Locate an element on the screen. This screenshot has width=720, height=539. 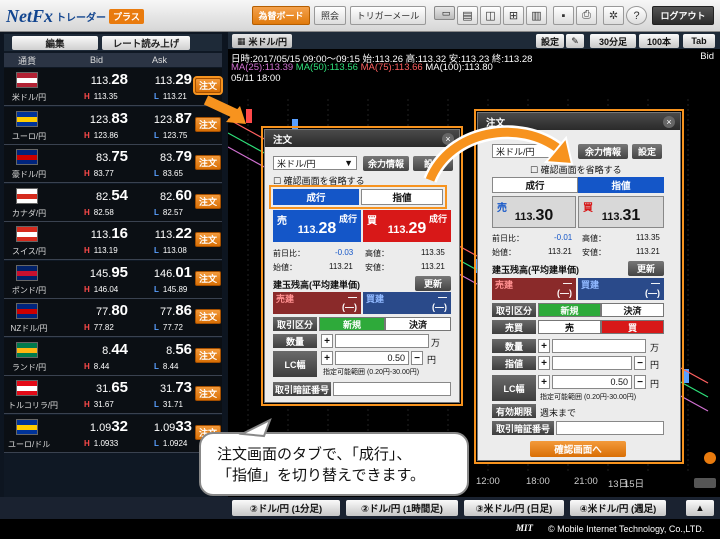
edit-button: 編集 is located at coordinates (55, 43).